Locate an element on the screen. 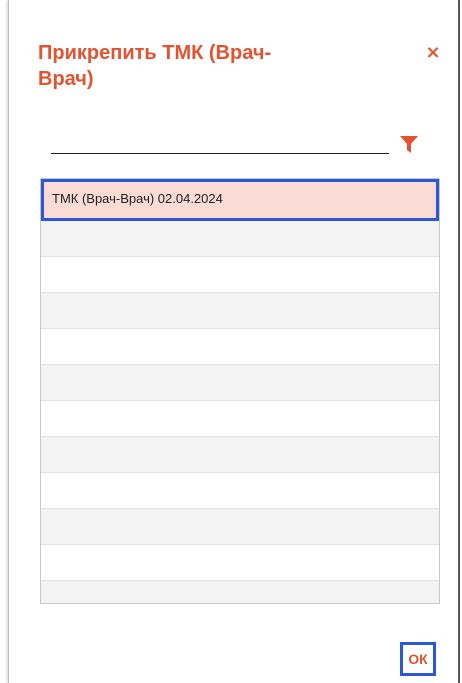  list-item: ТМК (Врач-Врач) 02.04.2024 is located at coordinates (240, 200).